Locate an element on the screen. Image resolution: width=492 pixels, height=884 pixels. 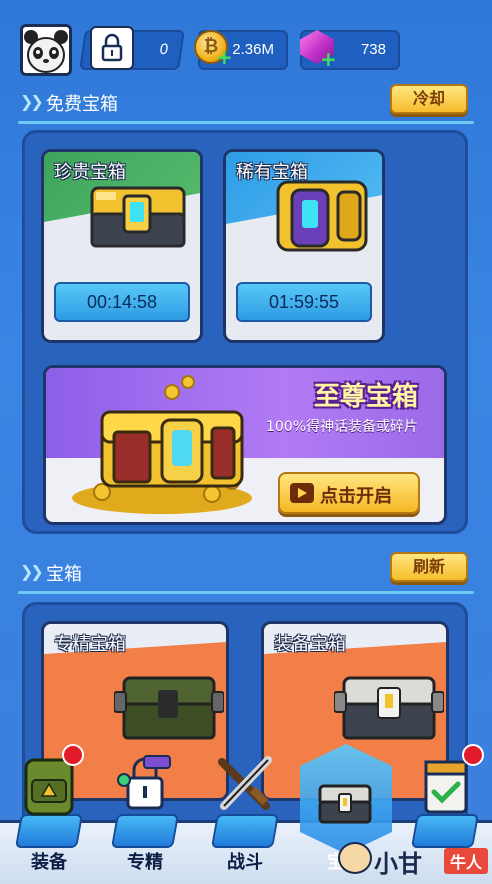
top-resource-bar: 0 2.36M ₿ + 738 + is located at coordinates (246, 42).